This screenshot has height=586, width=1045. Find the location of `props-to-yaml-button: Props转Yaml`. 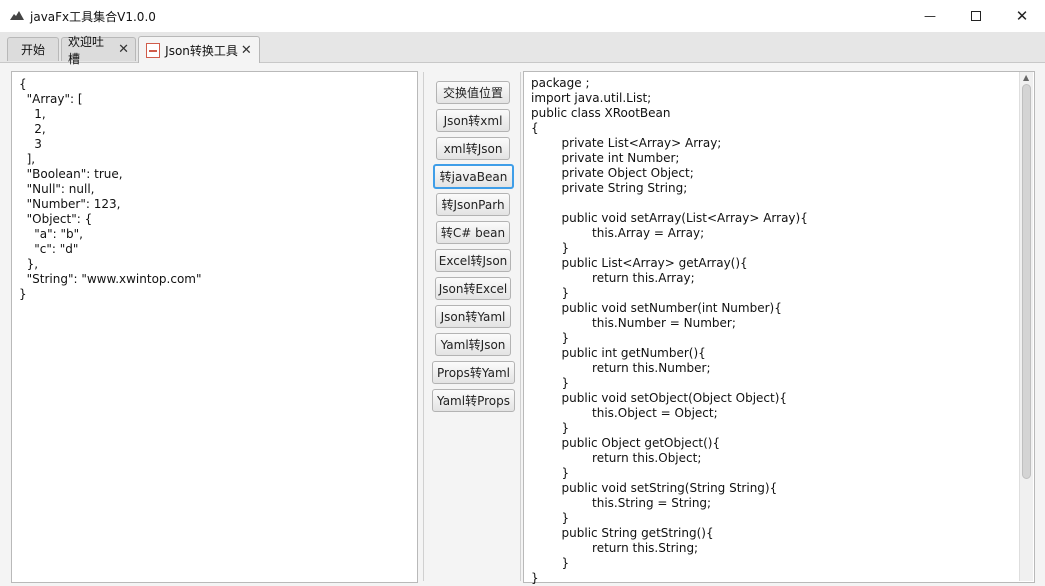

props-to-yaml-button: Props转Yaml is located at coordinates (473, 372).